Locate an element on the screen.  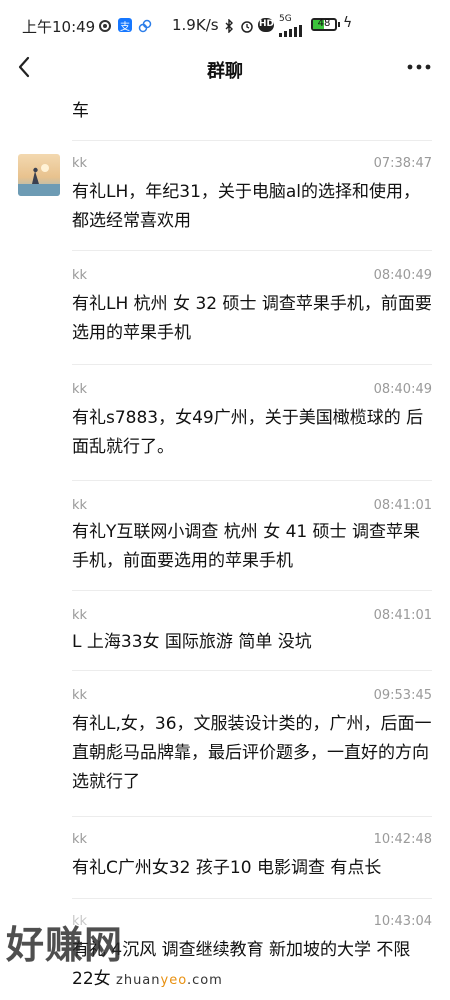
more-dots-icon is located at coordinates (419, 67).